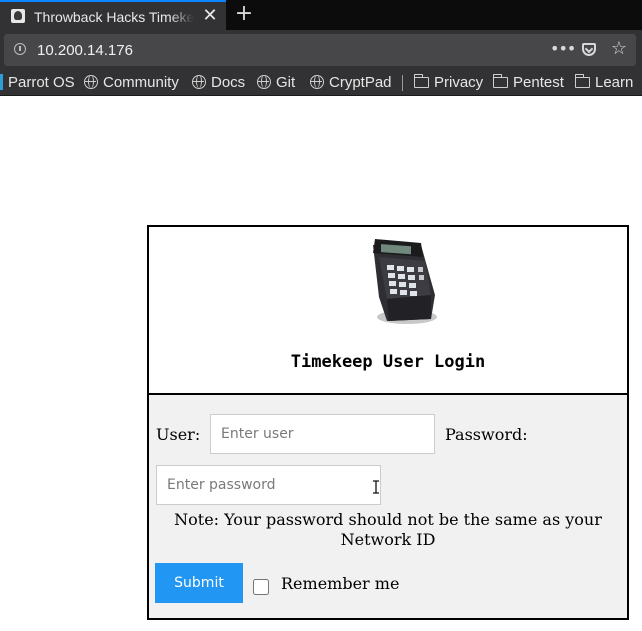  What do you see at coordinates (141, 82) in the screenshot?
I see `bookmark-label: Community` at bounding box center [141, 82].